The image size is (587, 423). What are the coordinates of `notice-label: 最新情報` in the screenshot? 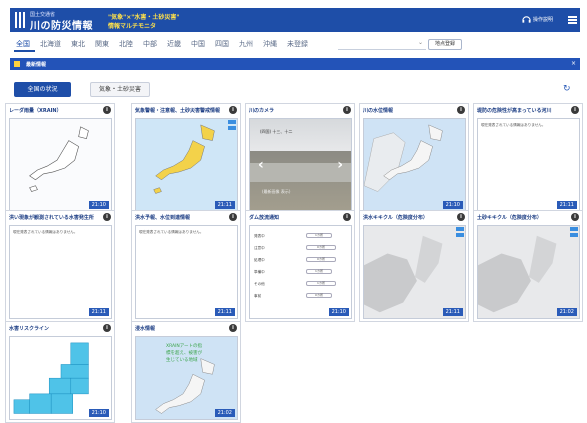 It's located at (36, 65).